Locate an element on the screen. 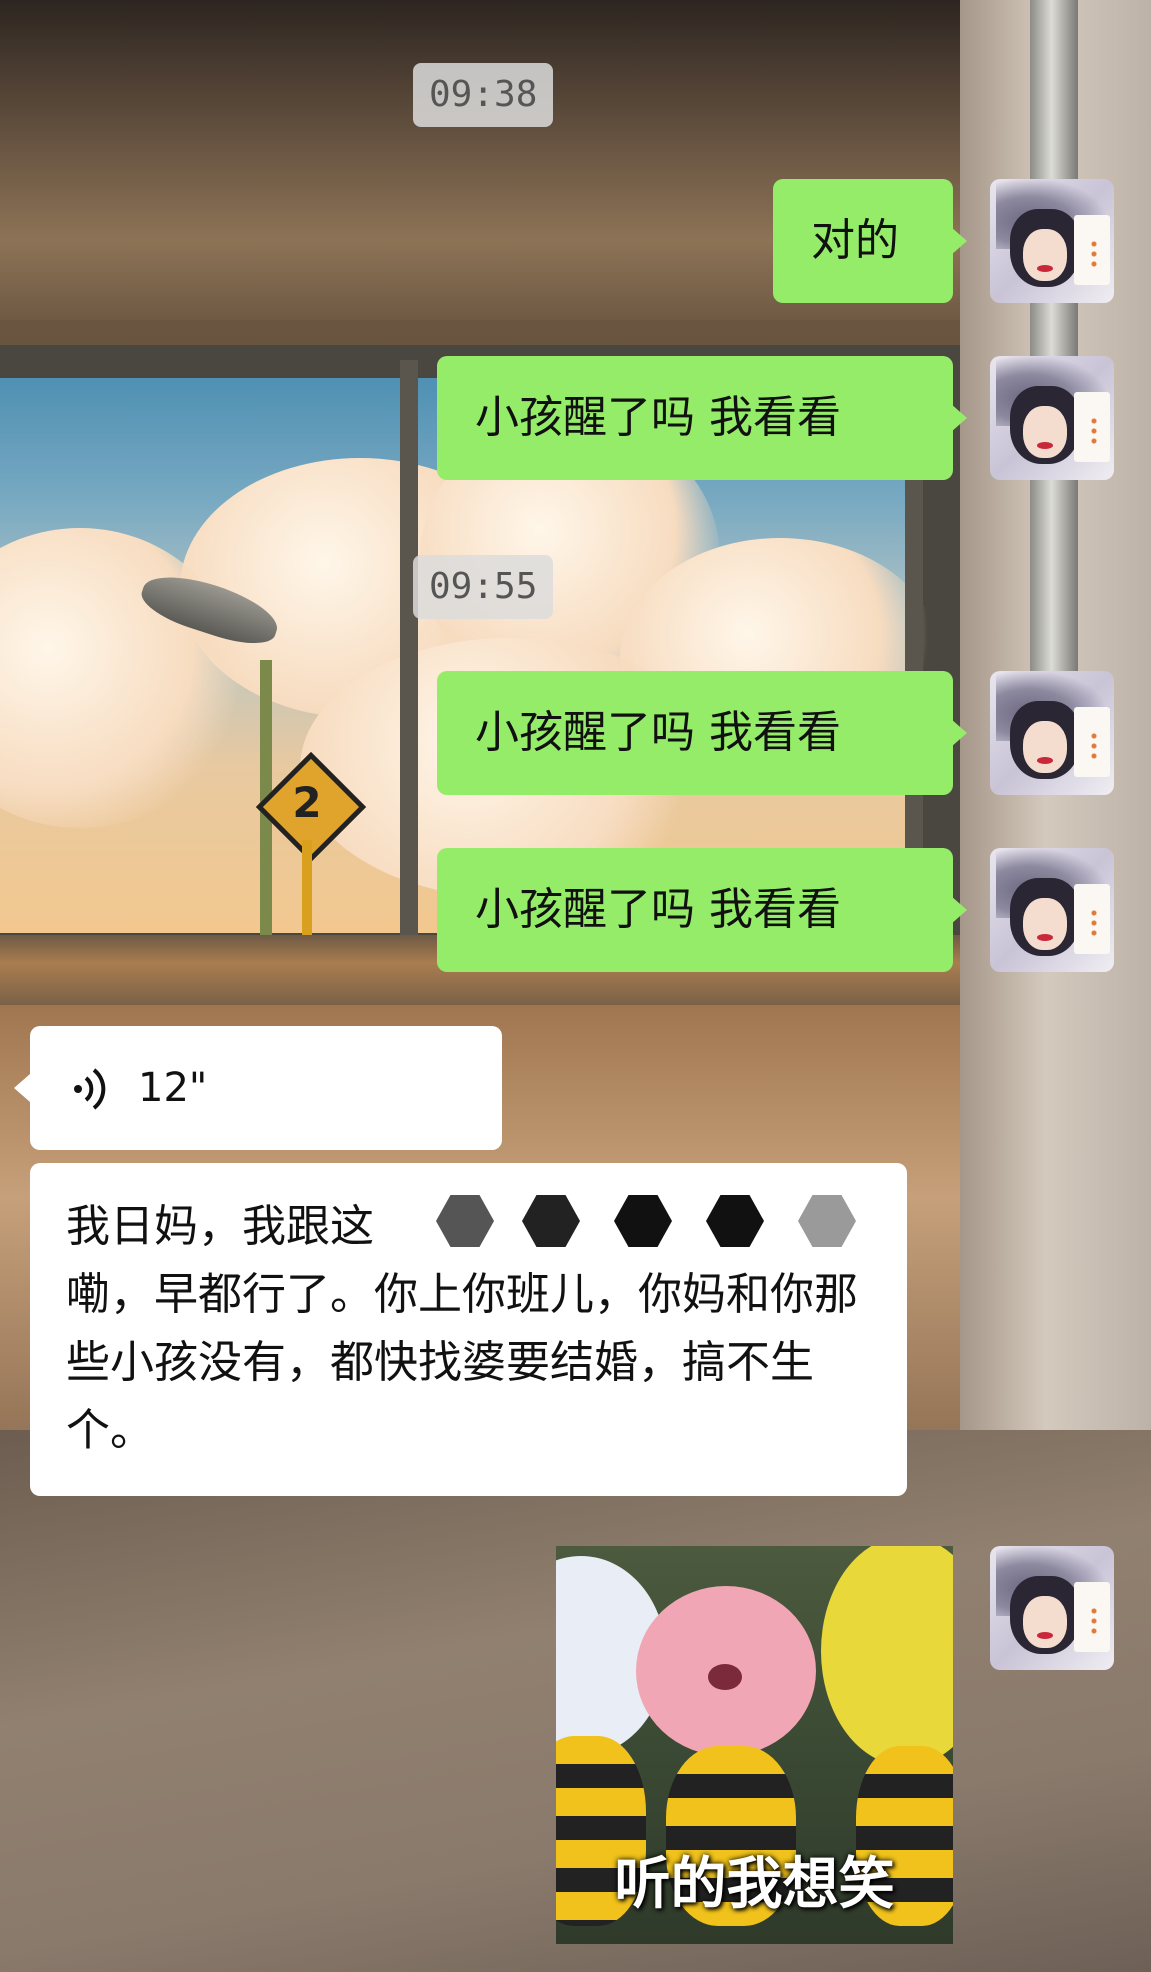 The width and height of the screenshot is (1151, 1972). timestamp: 09:38 is located at coordinates (483, 95).